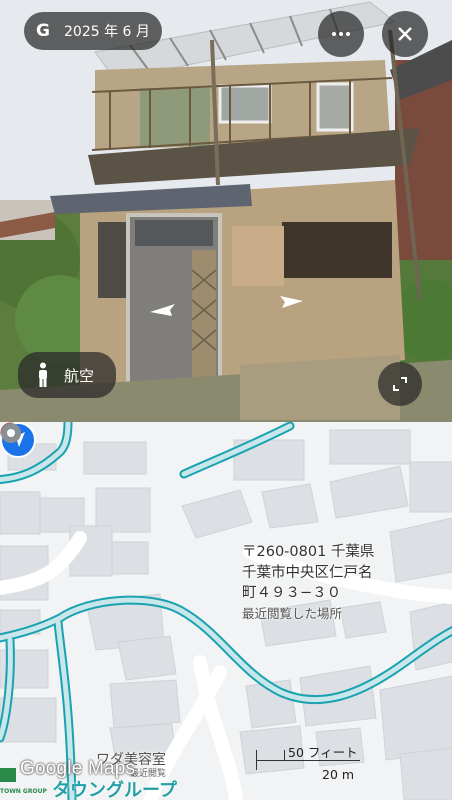  What do you see at coordinates (43, 31) in the screenshot?
I see `google-g-icon: G` at bounding box center [43, 31].